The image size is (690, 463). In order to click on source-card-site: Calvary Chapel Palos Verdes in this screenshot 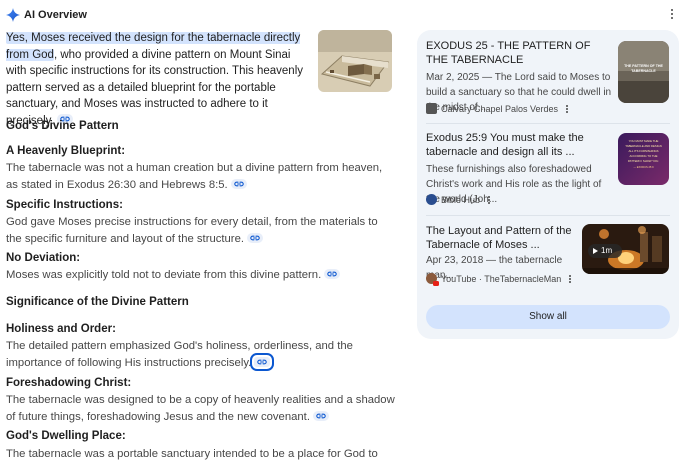, I will do `click(497, 109)`.